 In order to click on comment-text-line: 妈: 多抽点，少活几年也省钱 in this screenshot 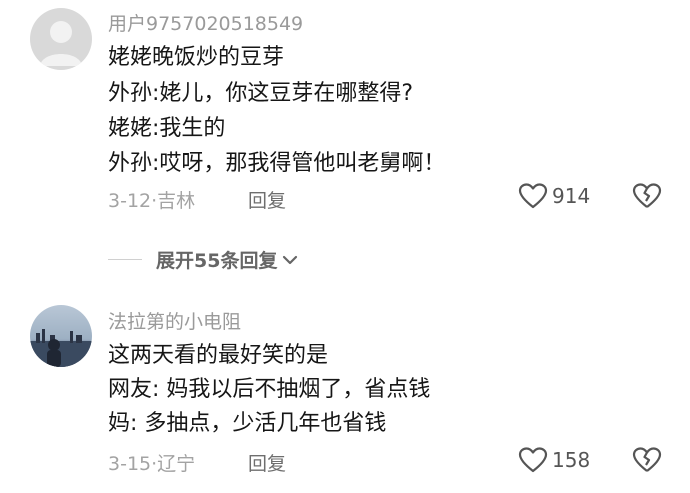, I will do `click(247, 423)`.